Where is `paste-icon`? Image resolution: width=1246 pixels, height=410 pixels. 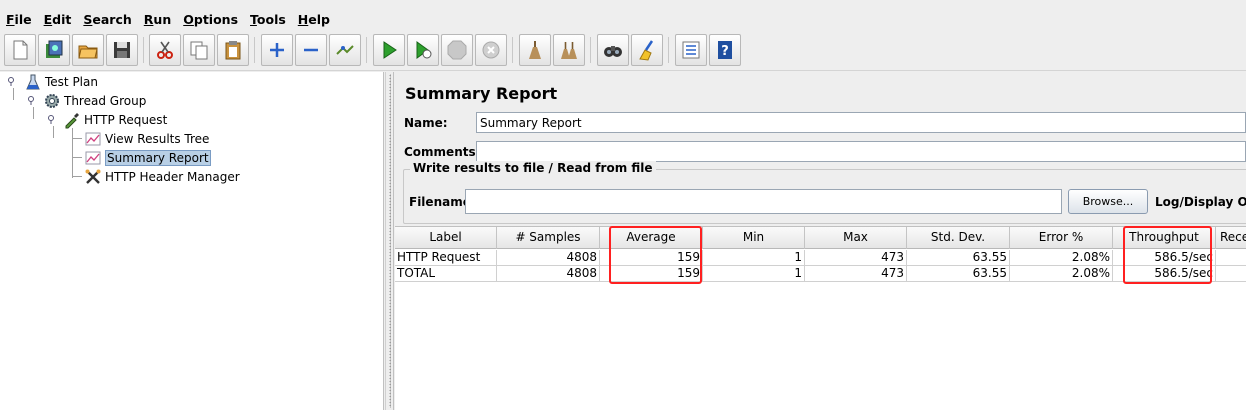 paste-icon is located at coordinates (233, 50).